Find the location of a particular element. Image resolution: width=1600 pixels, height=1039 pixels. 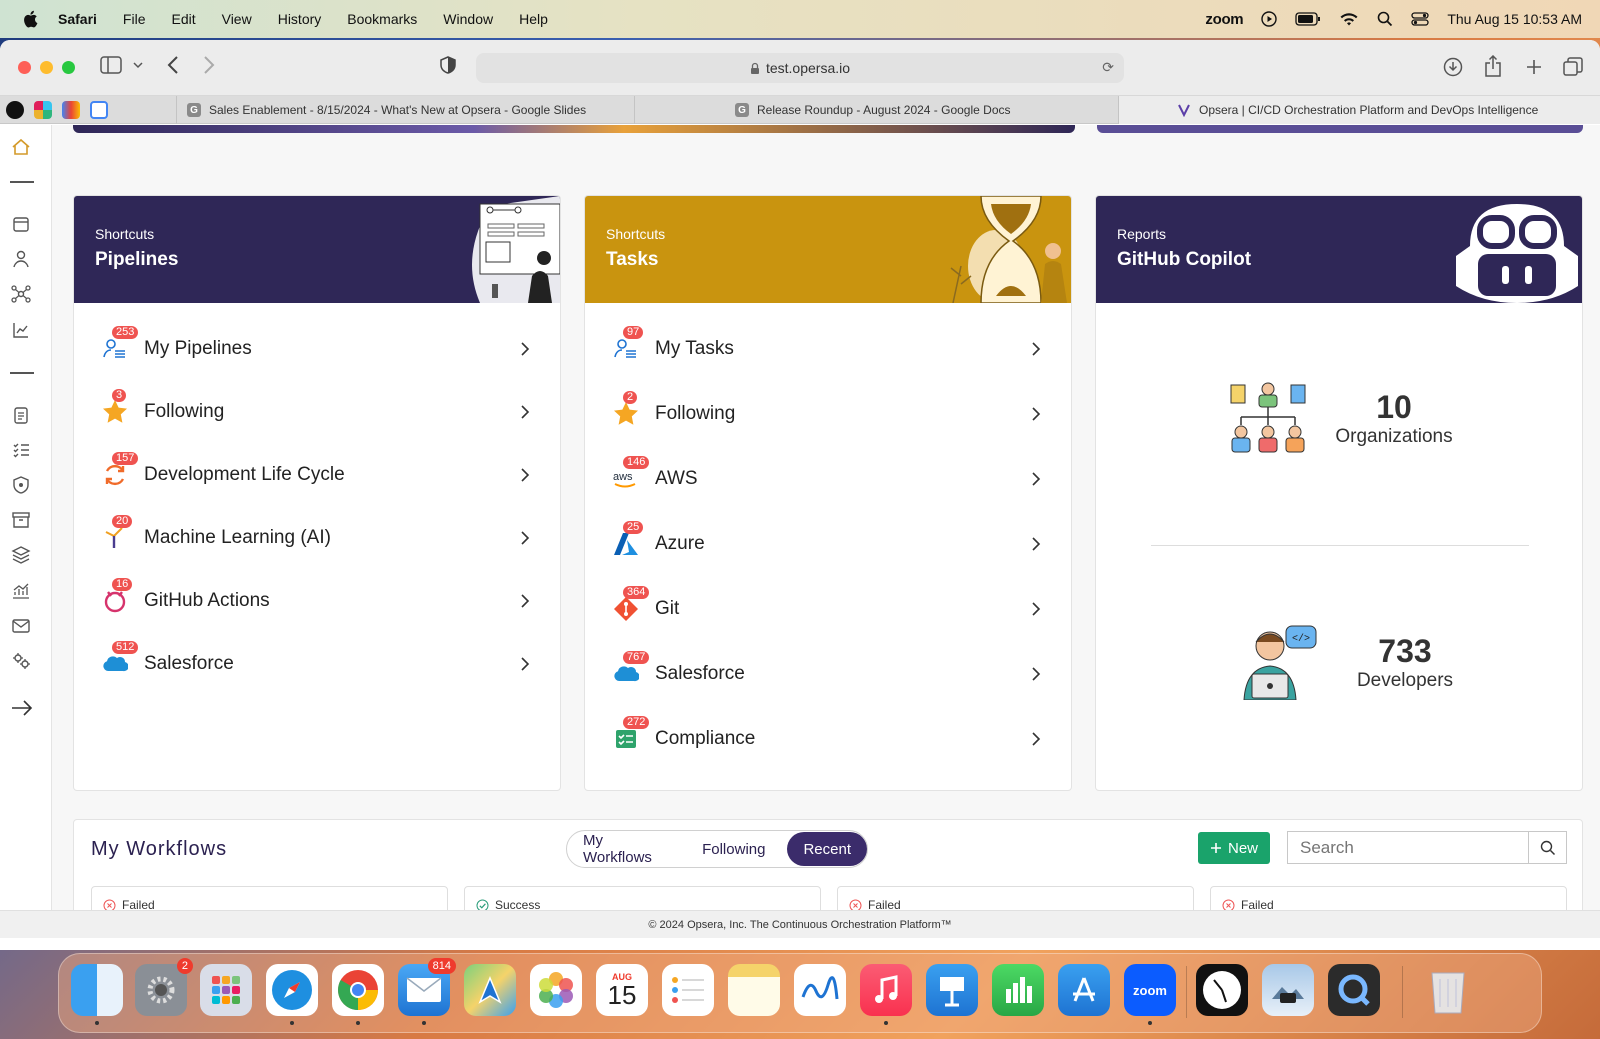

sidebar-toggle-icon is located at coordinates (111, 65).